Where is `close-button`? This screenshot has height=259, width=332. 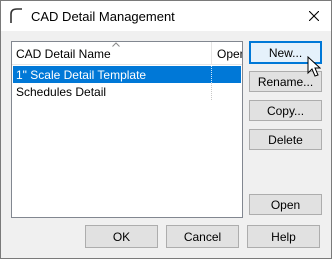 close-button is located at coordinates (314, 16).